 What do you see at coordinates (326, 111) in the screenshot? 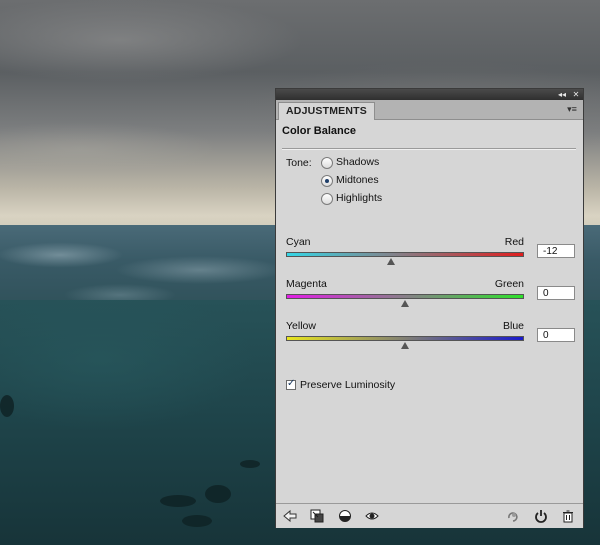
I see `tab-adjustments: ADJUSTMENTS` at bounding box center [326, 111].